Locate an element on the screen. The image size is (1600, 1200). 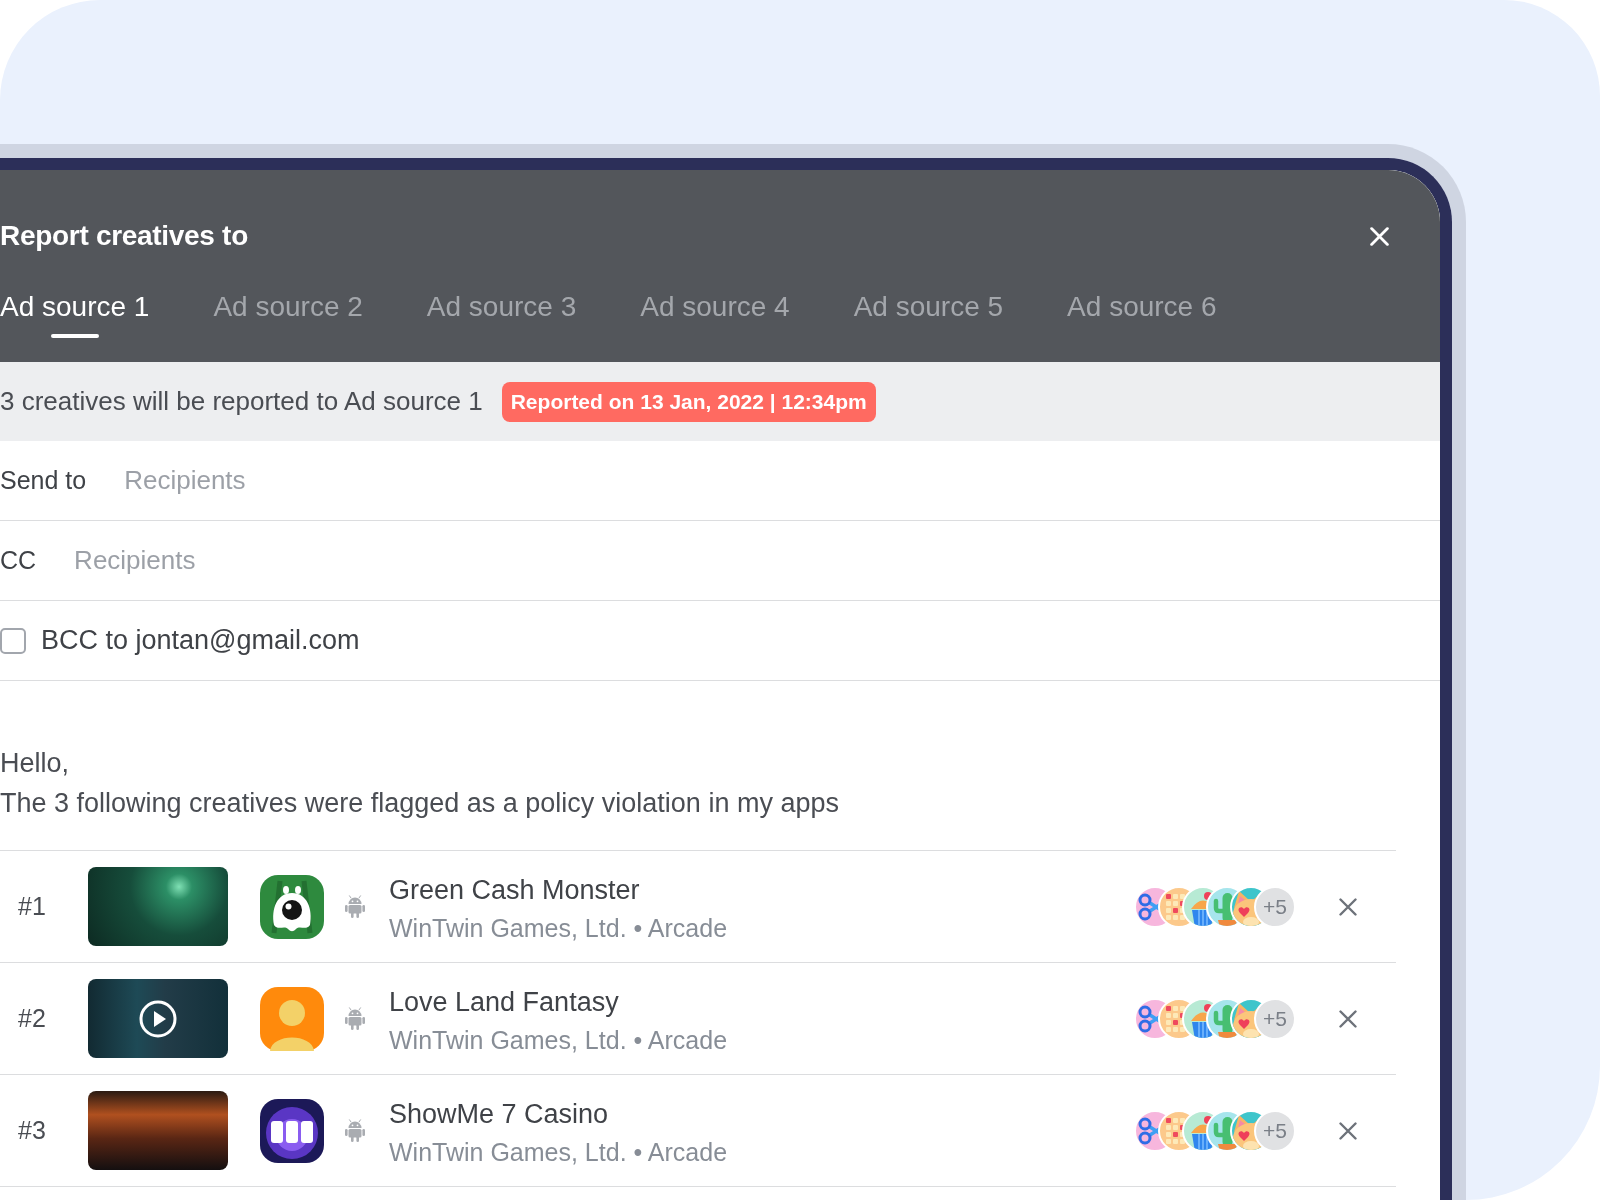
close-button is located at coordinates (1379, 236).